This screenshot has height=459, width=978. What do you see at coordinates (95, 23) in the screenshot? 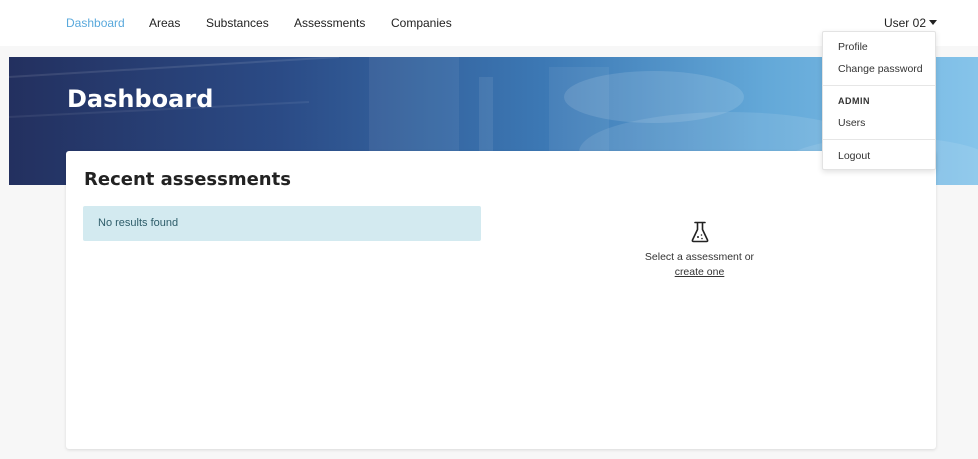
I see `nav-dashboard: Dashboard` at bounding box center [95, 23].